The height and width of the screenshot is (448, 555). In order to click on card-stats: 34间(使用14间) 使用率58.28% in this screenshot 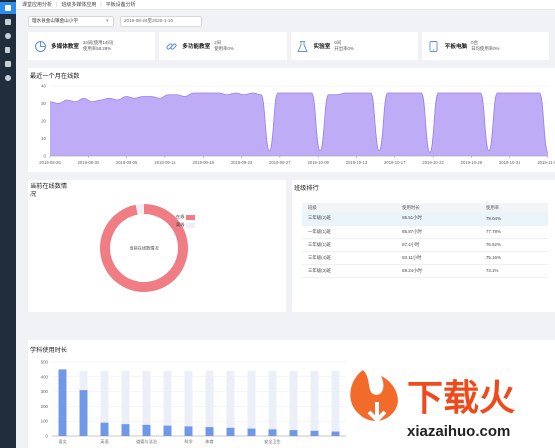, I will do `click(98, 46)`.